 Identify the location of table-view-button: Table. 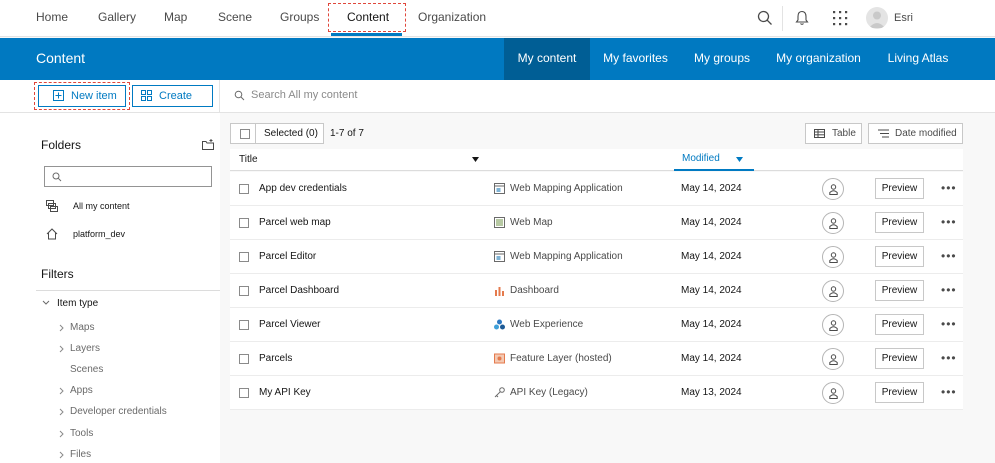
(833, 133).